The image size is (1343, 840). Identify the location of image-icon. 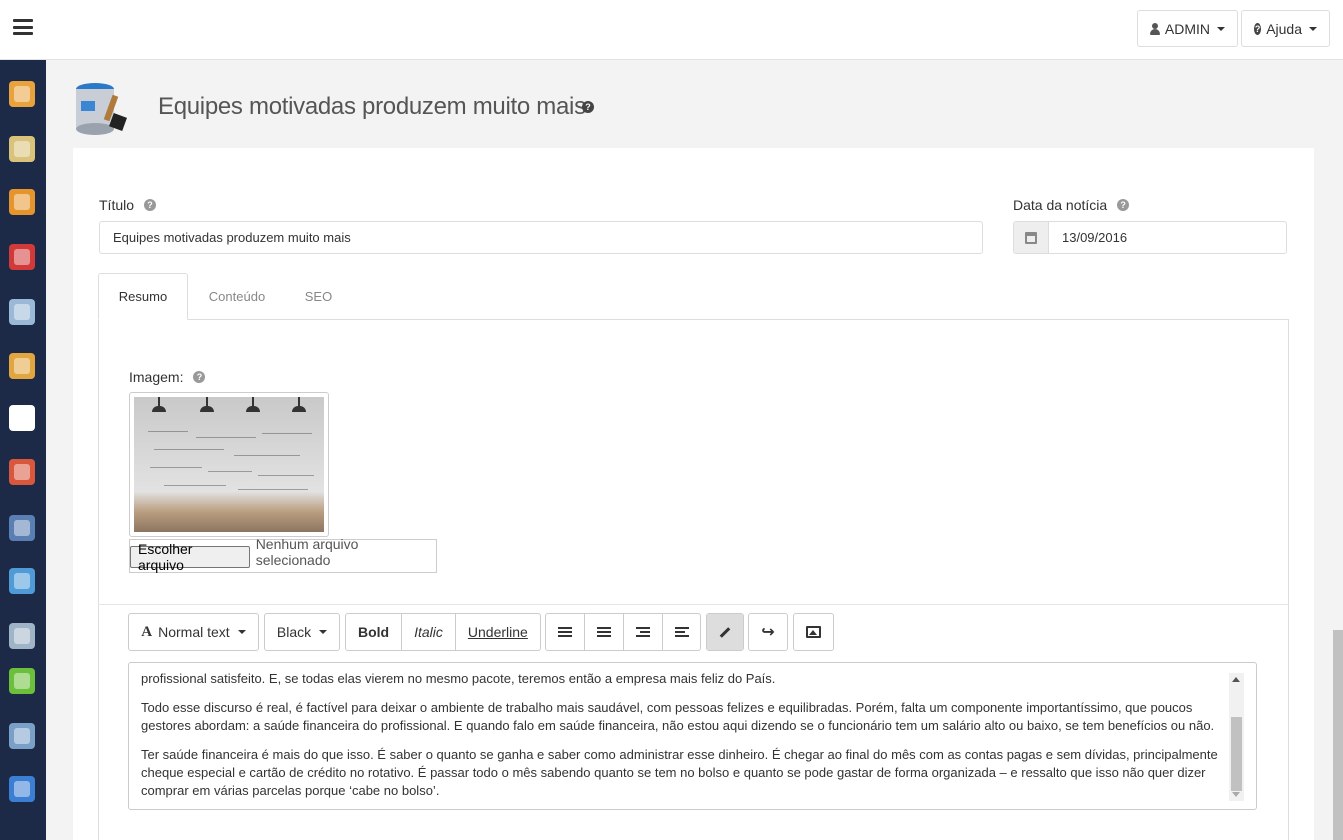
(22, 581).